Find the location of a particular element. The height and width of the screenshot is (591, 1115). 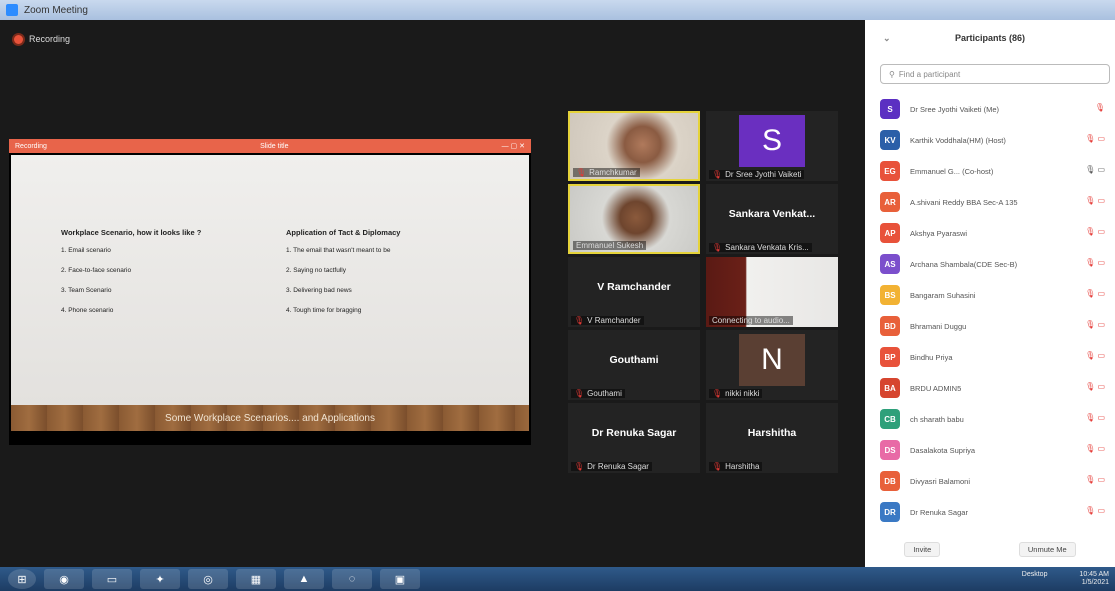

participant-name: Bhramani Duggu is located at coordinates (938, 326).